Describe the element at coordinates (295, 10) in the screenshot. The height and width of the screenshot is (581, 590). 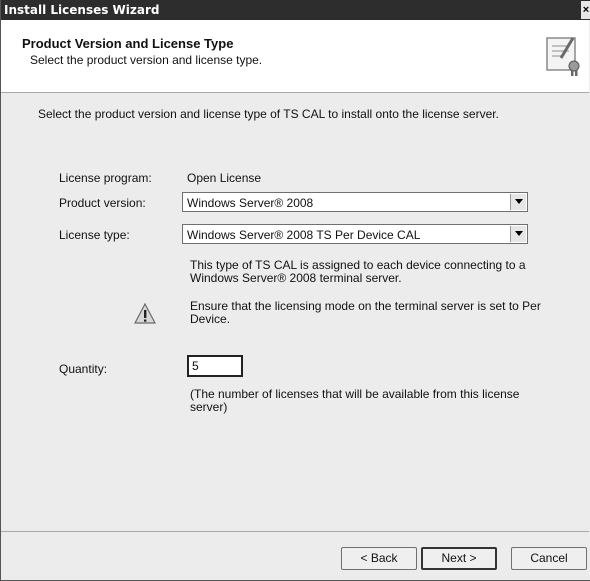
I see `title-bar: Install Licenses Wizard ×` at that location.